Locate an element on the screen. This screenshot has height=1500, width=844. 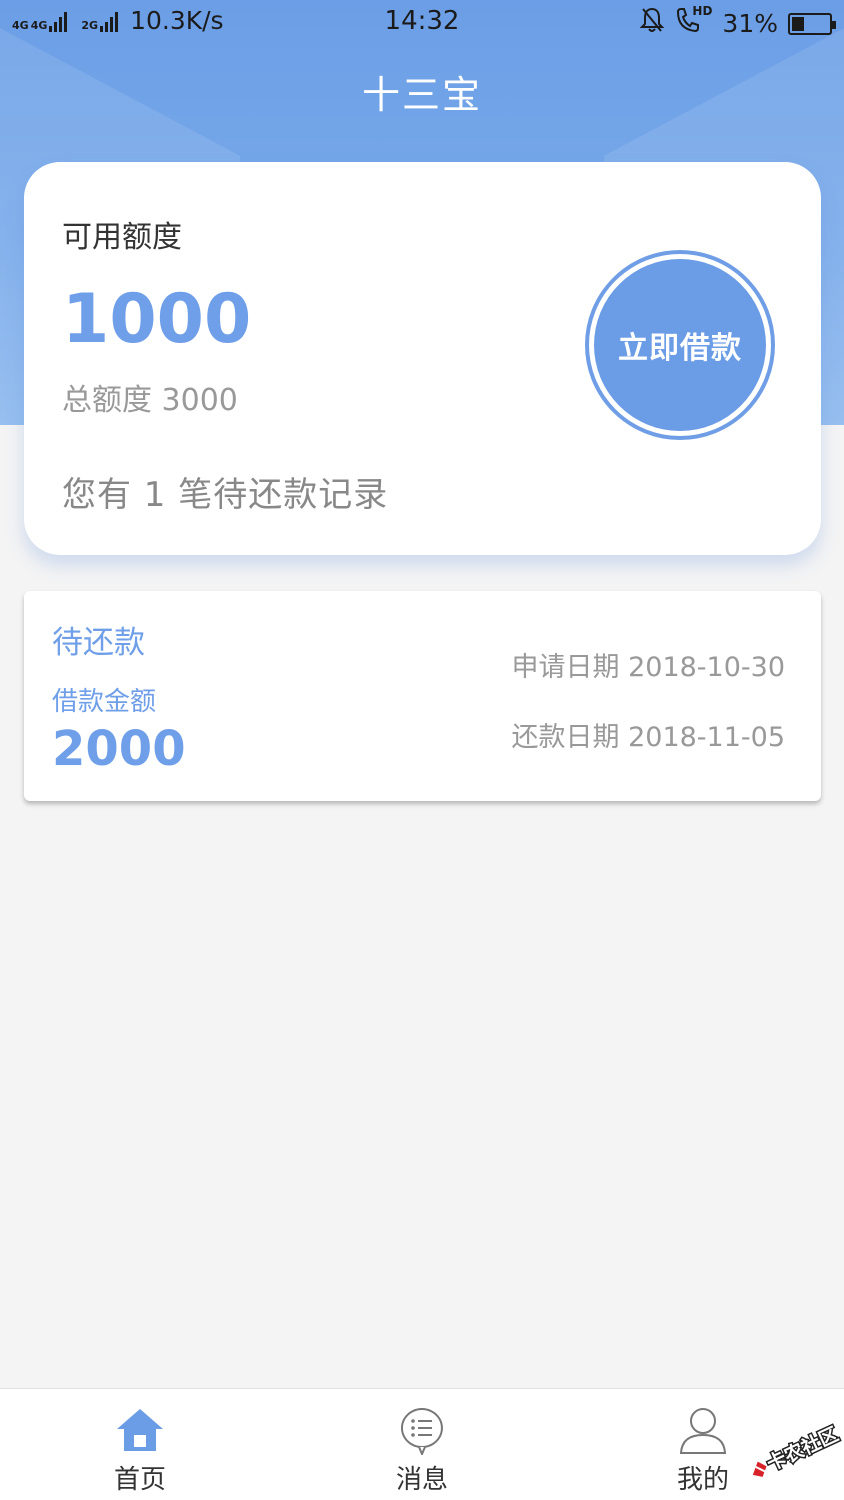
tab-label: 消息 is located at coordinates (421, 1480).